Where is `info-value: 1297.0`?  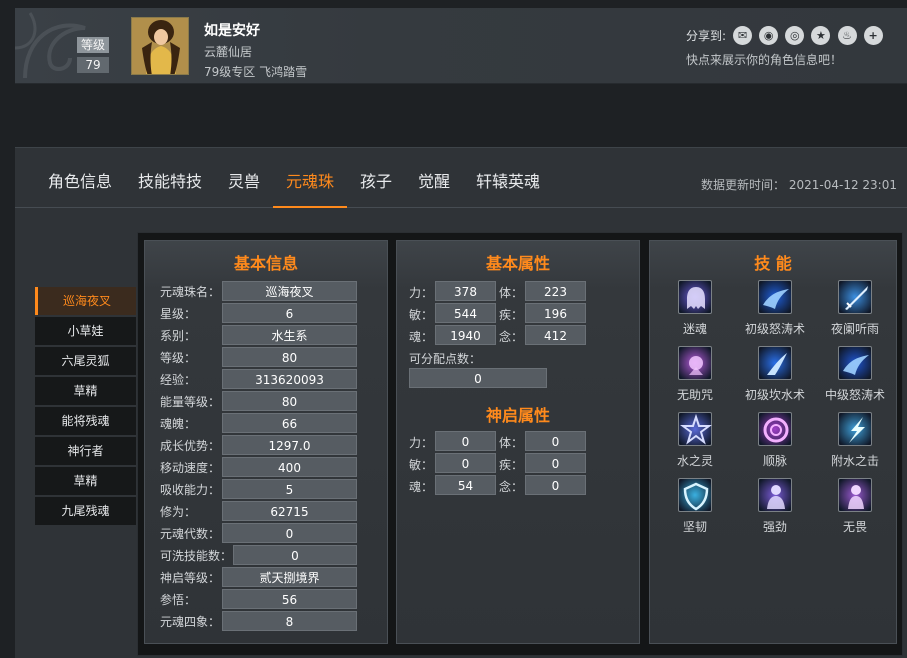 info-value: 1297.0 is located at coordinates (289, 445).